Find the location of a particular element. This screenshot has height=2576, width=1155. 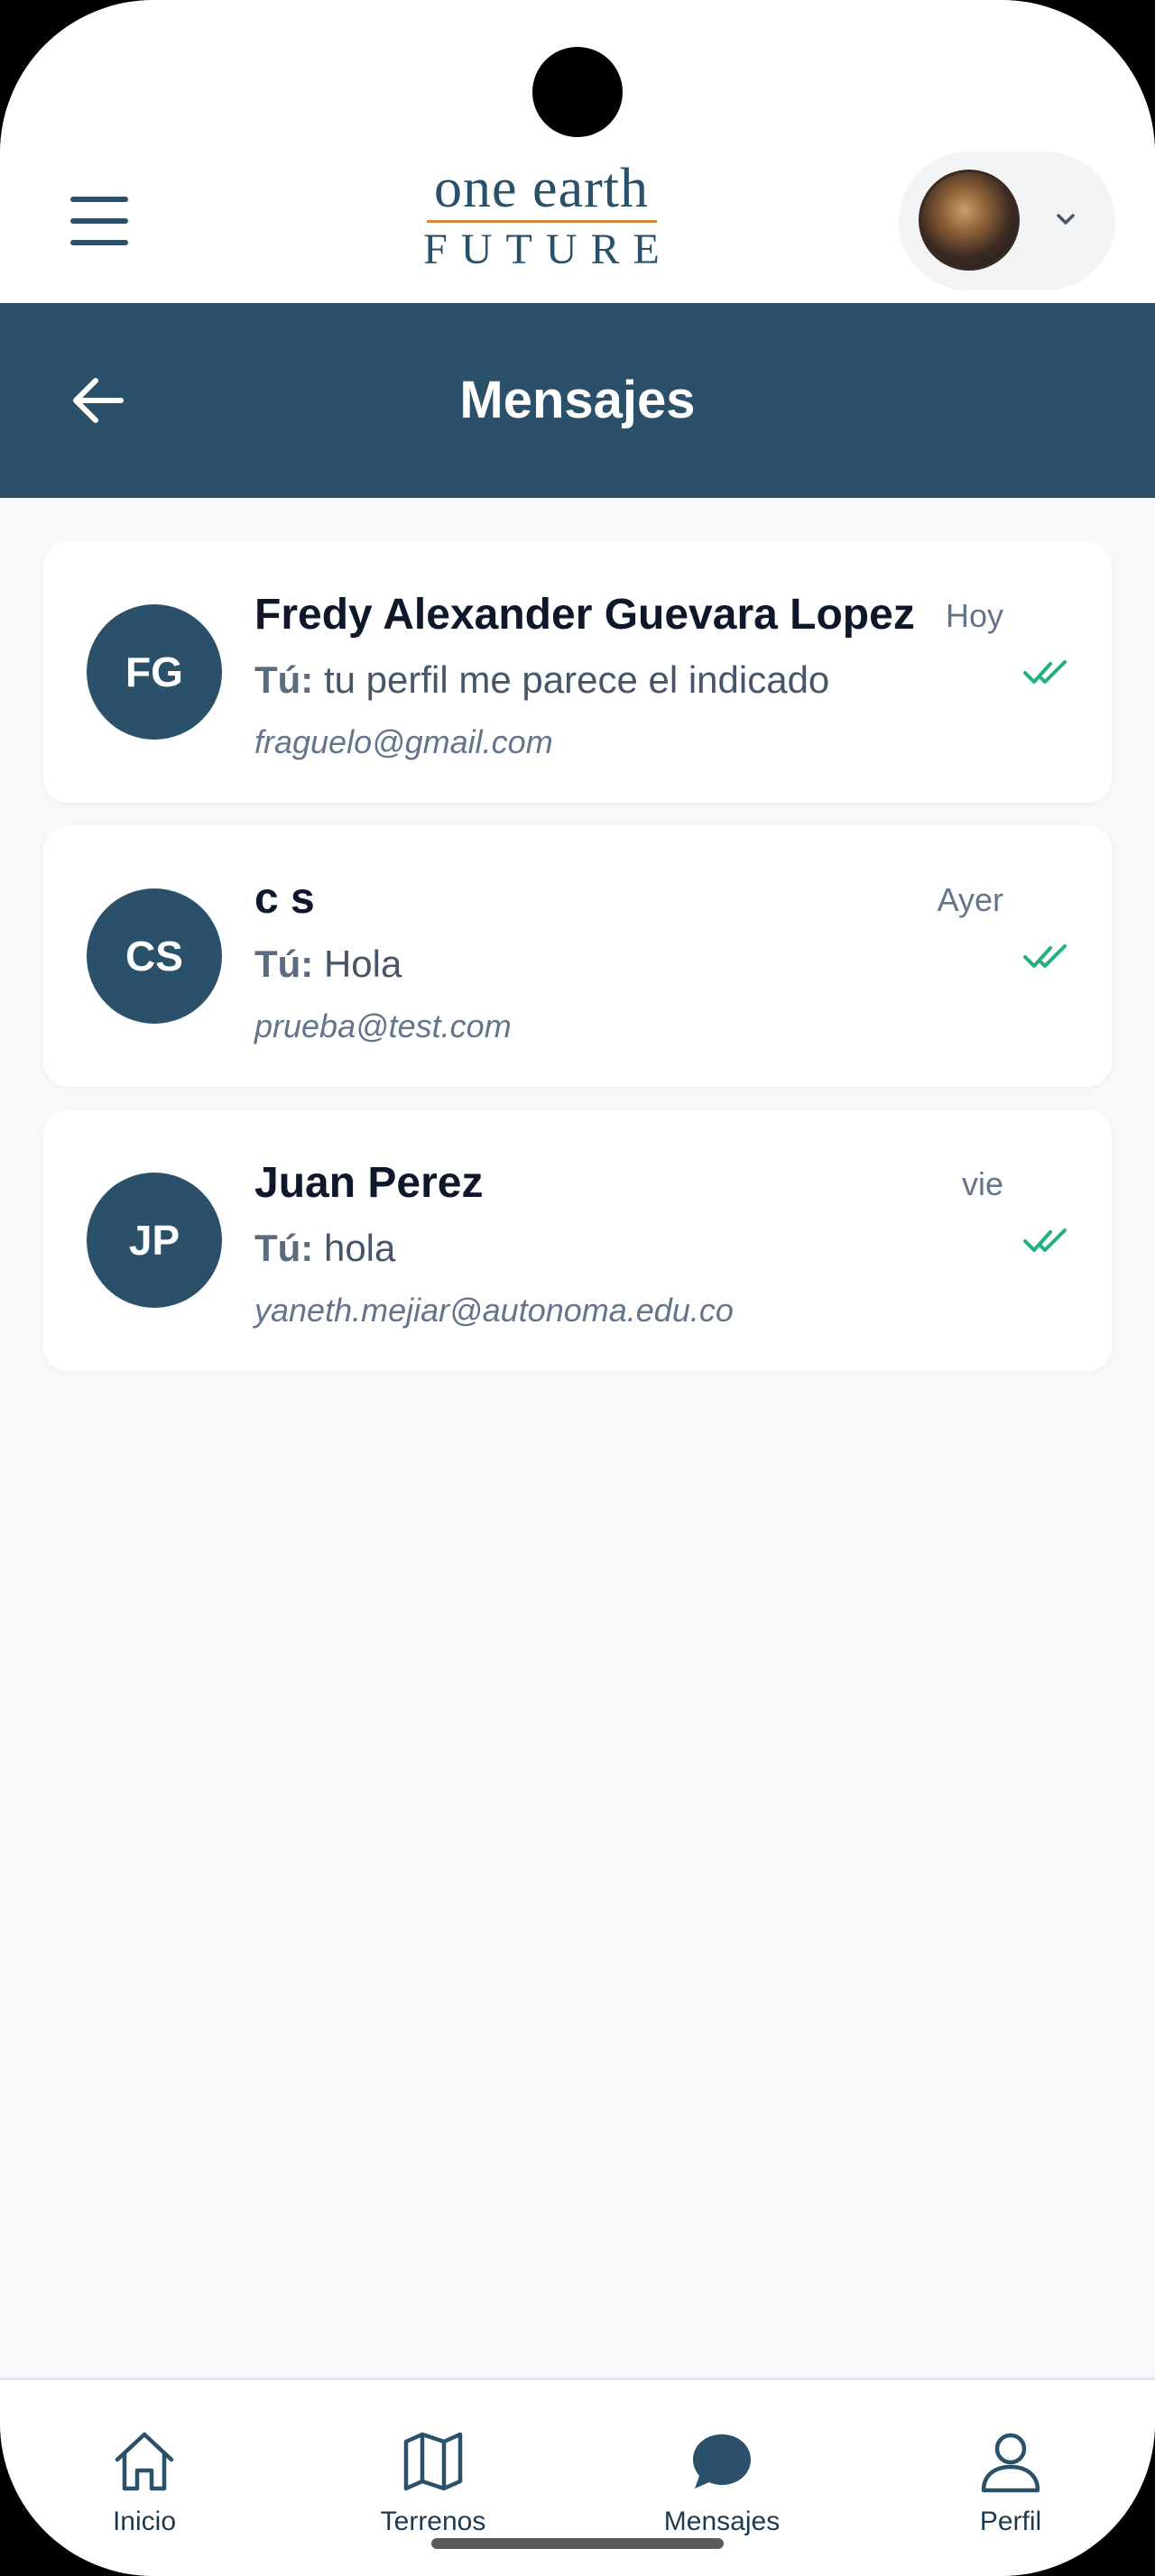

nav-item-perfil: Perfil is located at coordinates (1011, 2466).